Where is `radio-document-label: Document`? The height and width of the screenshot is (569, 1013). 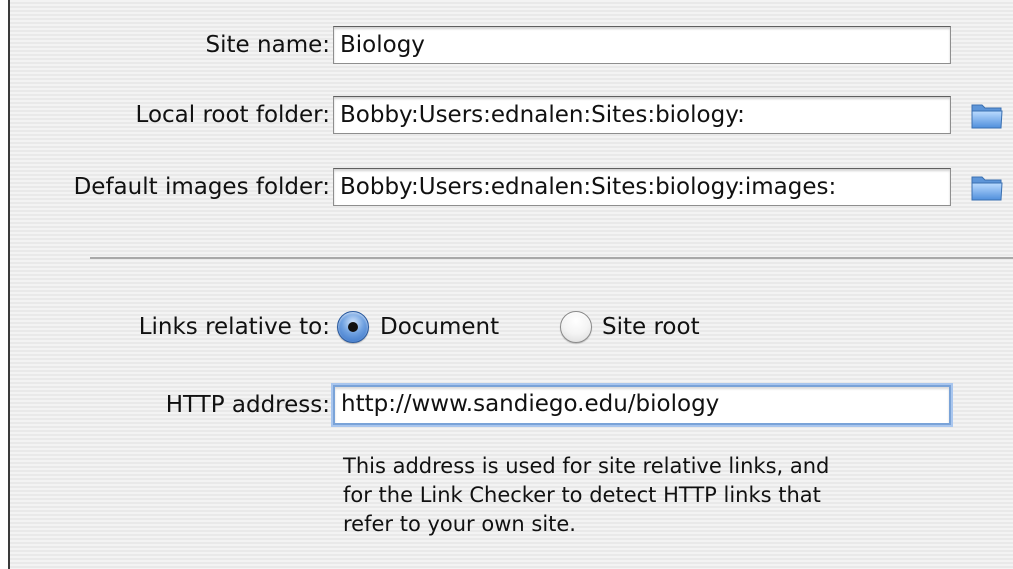
radio-document-label: Document is located at coordinates (439, 327).